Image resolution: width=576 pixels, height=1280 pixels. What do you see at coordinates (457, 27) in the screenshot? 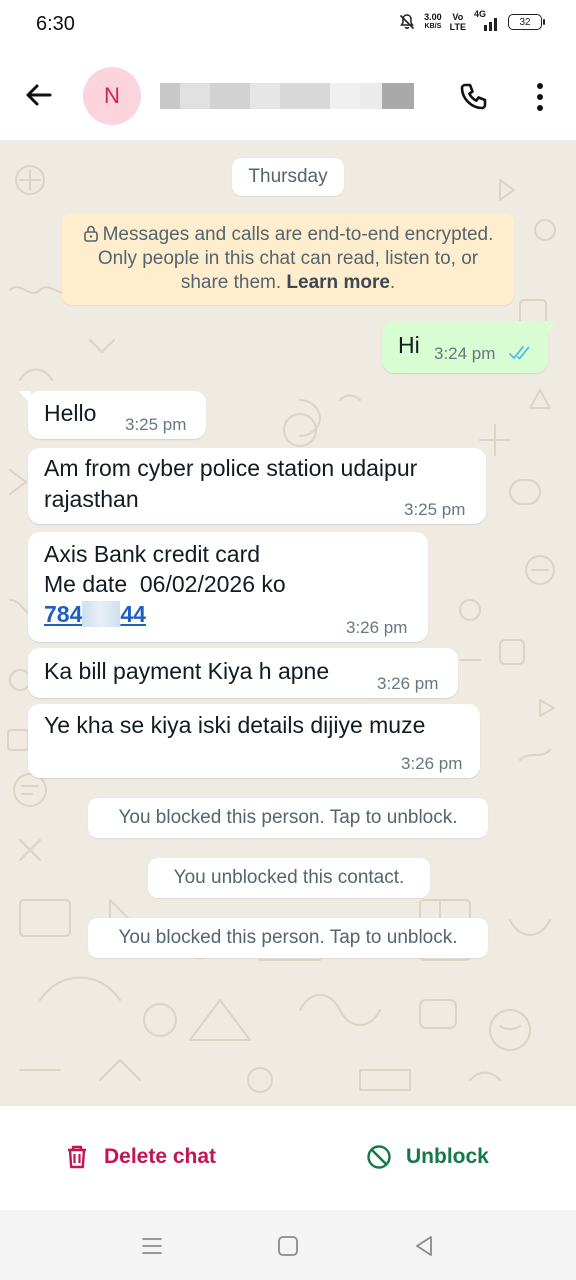
I see `volte-bottom: LTE` at bounding box center [457, 27].